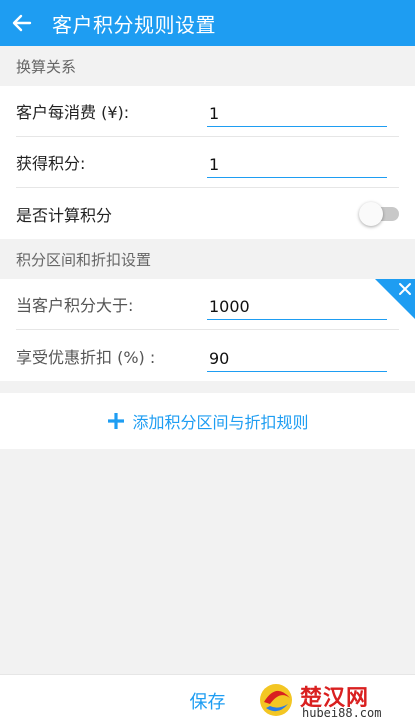 The height and width of the screenshot is (726, 415). I want to click on threshold-row: 当客户积分大于: 1000, so click(207, 304).